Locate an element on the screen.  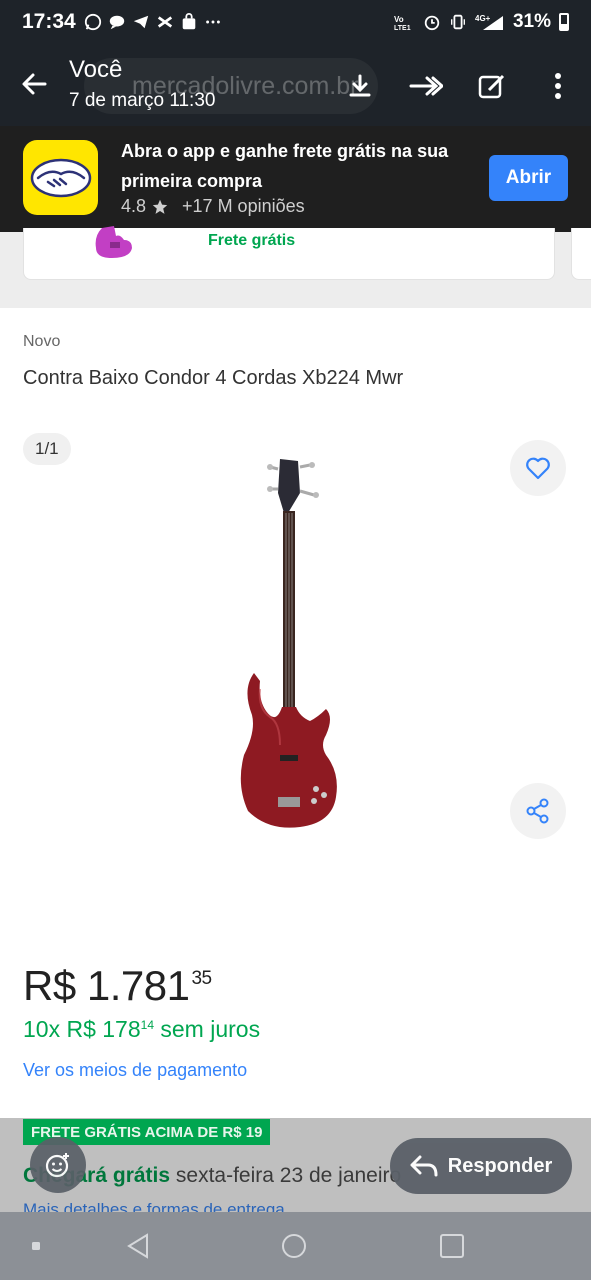
system-navigation-bar is located at coordinates (295, 1246).